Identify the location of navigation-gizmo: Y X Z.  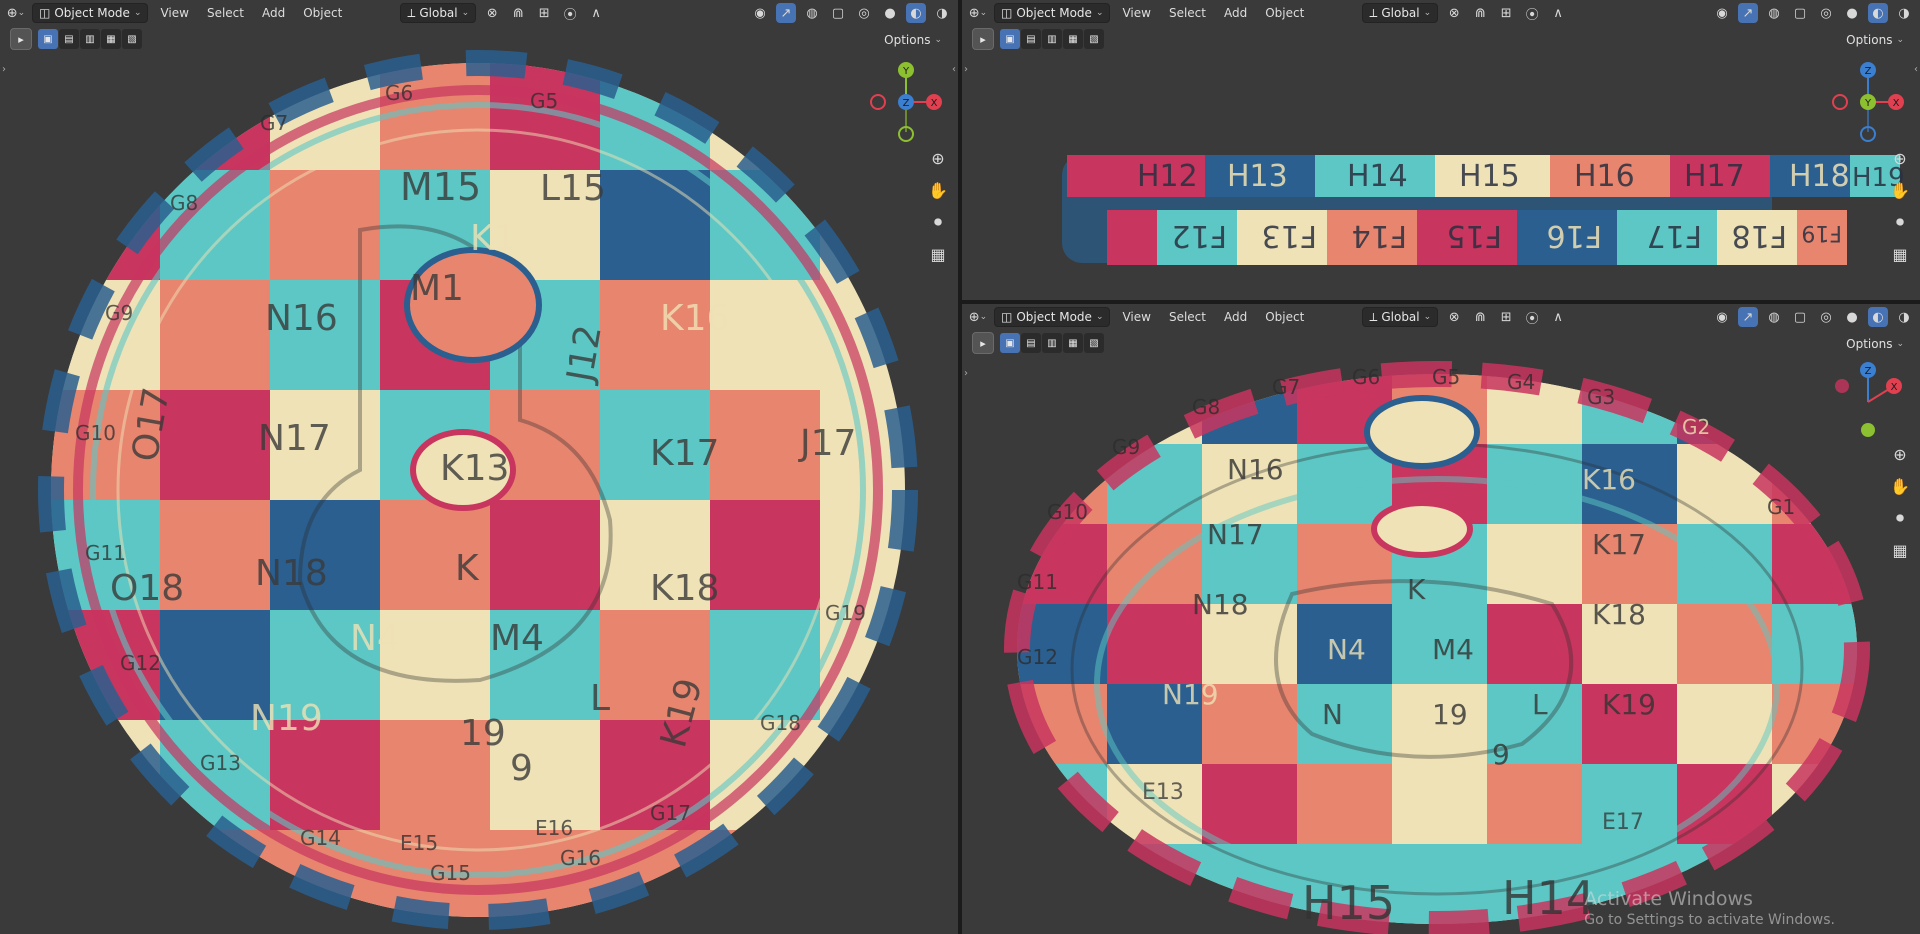
(906, 102).